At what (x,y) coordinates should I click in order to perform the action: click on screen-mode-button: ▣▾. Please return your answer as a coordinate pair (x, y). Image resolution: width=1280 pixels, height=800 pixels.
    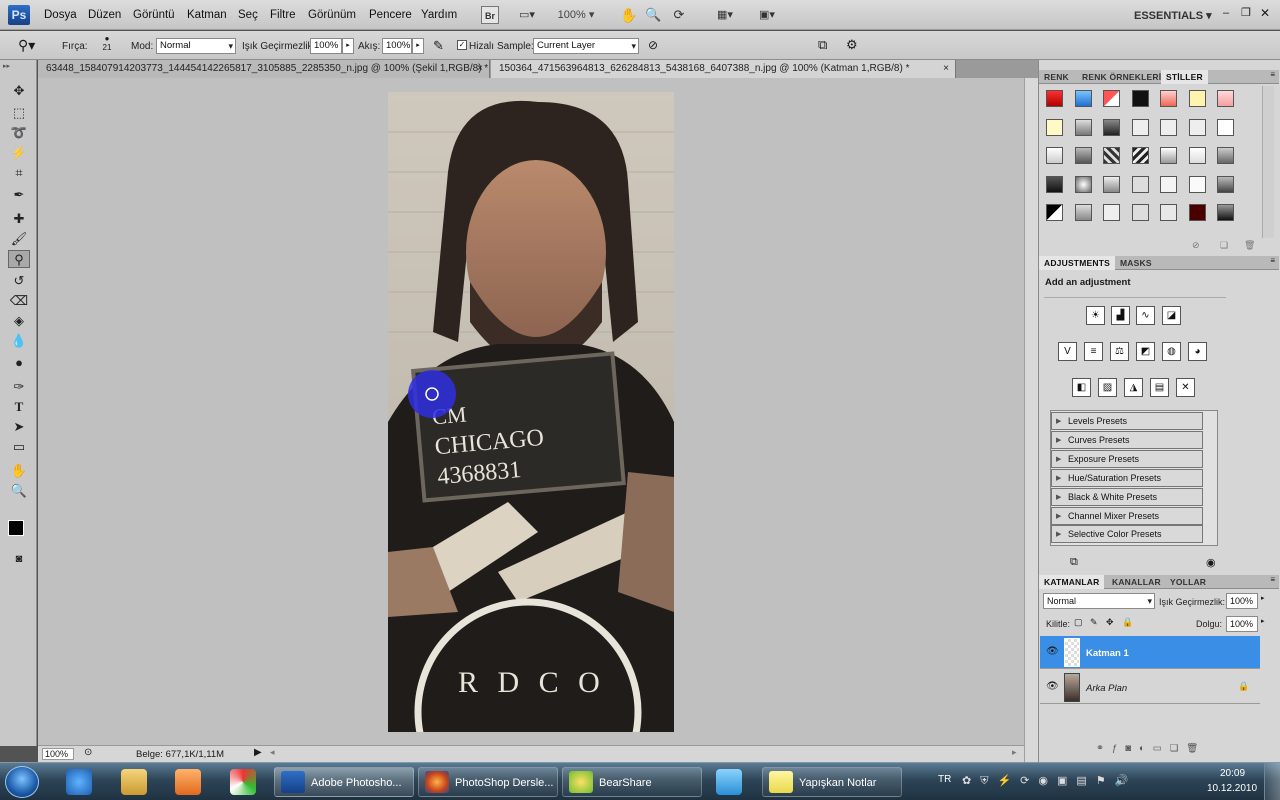
    Looking at the image, I should click on (767, 15).